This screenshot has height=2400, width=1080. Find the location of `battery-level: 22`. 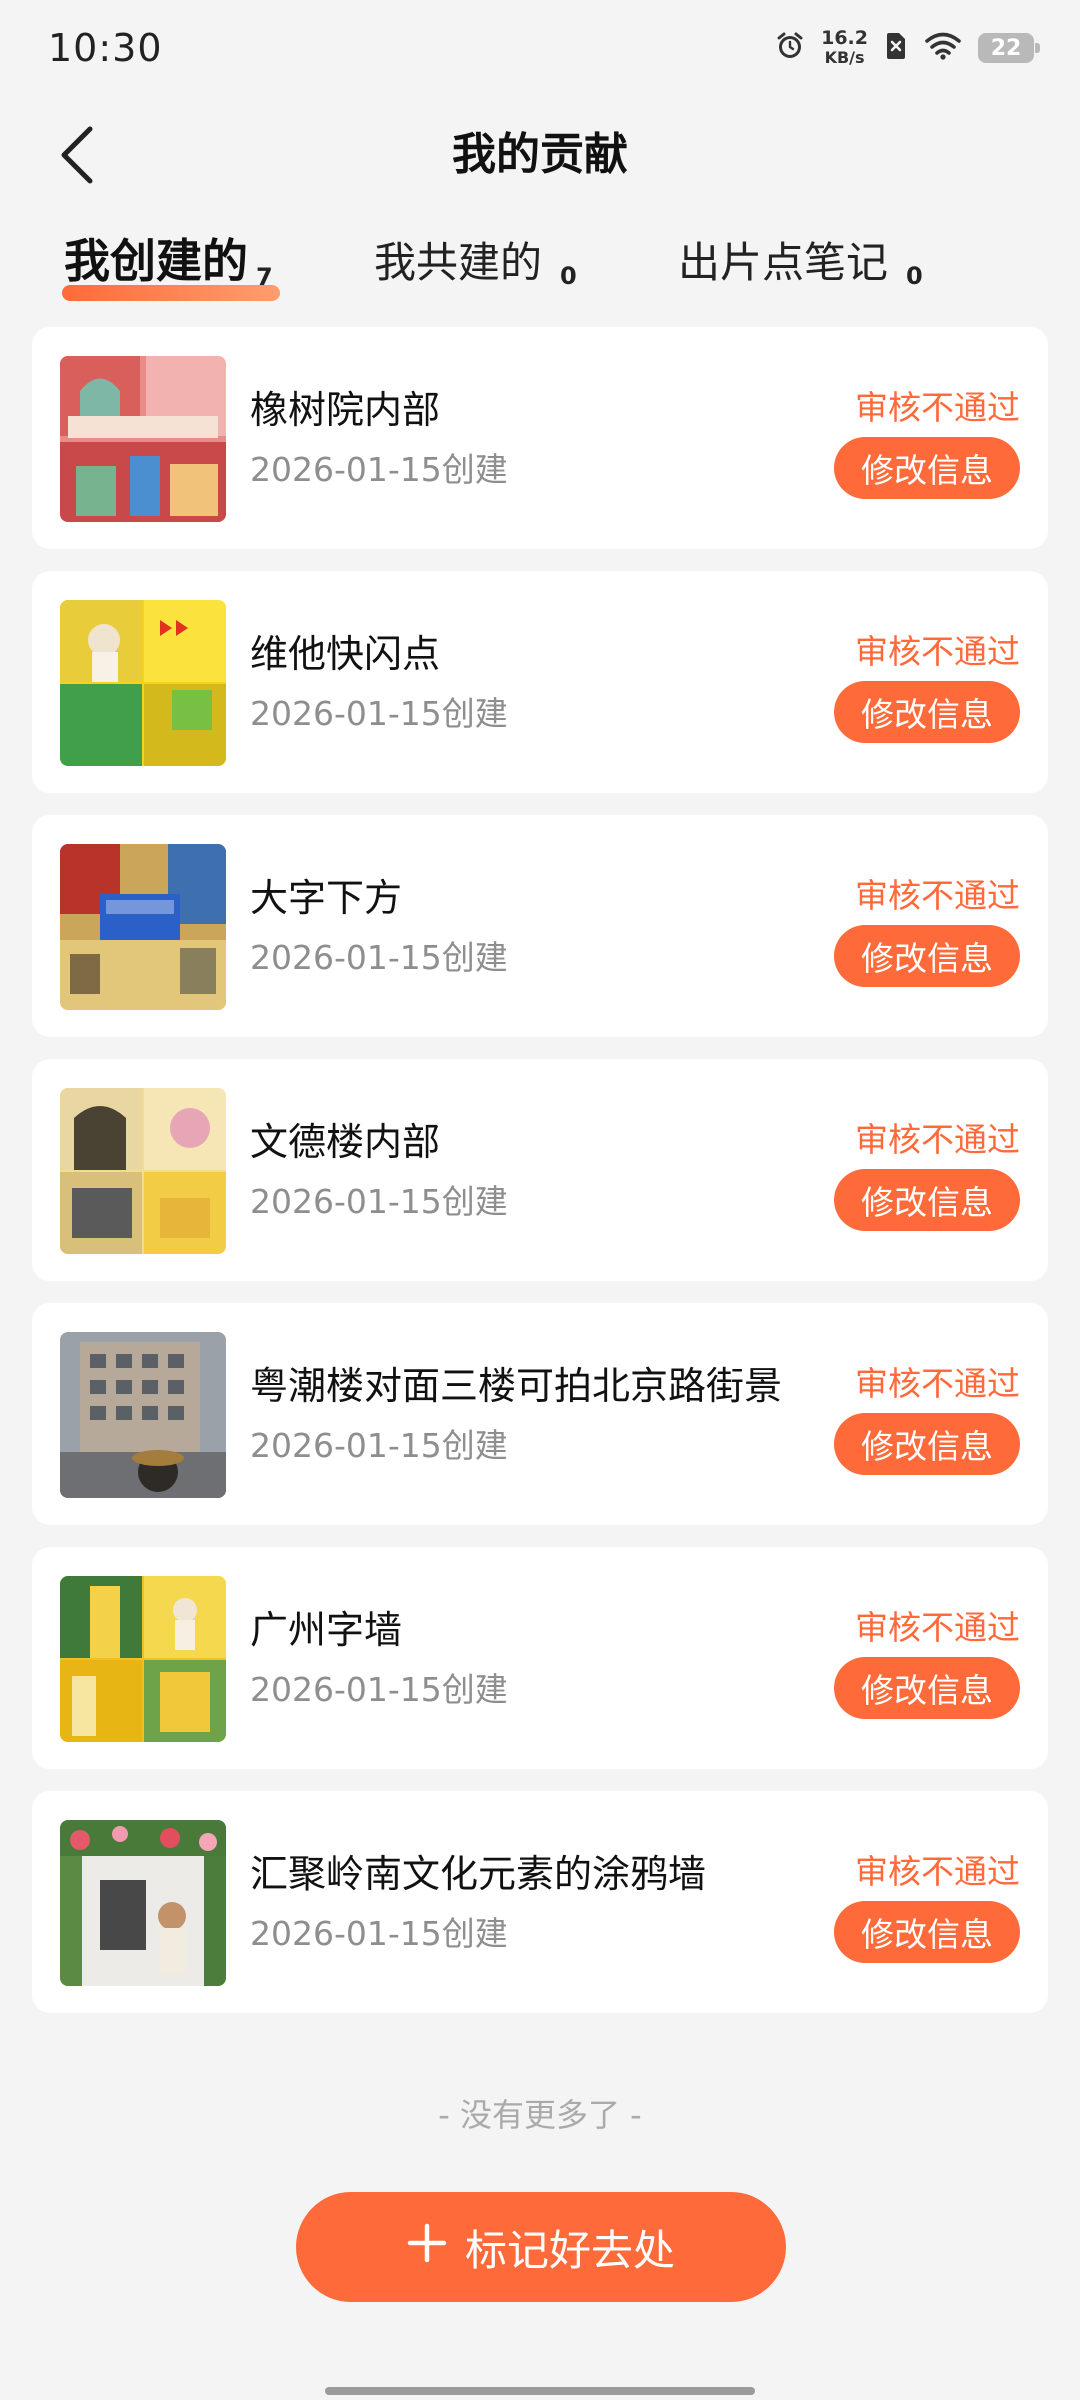

battery-level: 22 is located at coordinates (1006, 48).